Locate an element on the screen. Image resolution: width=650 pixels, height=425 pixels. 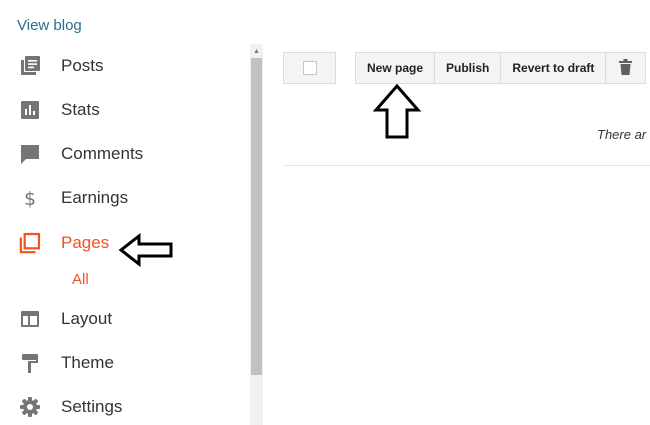
up-arrow-annotation-icon is located at coordinates (397, 111).